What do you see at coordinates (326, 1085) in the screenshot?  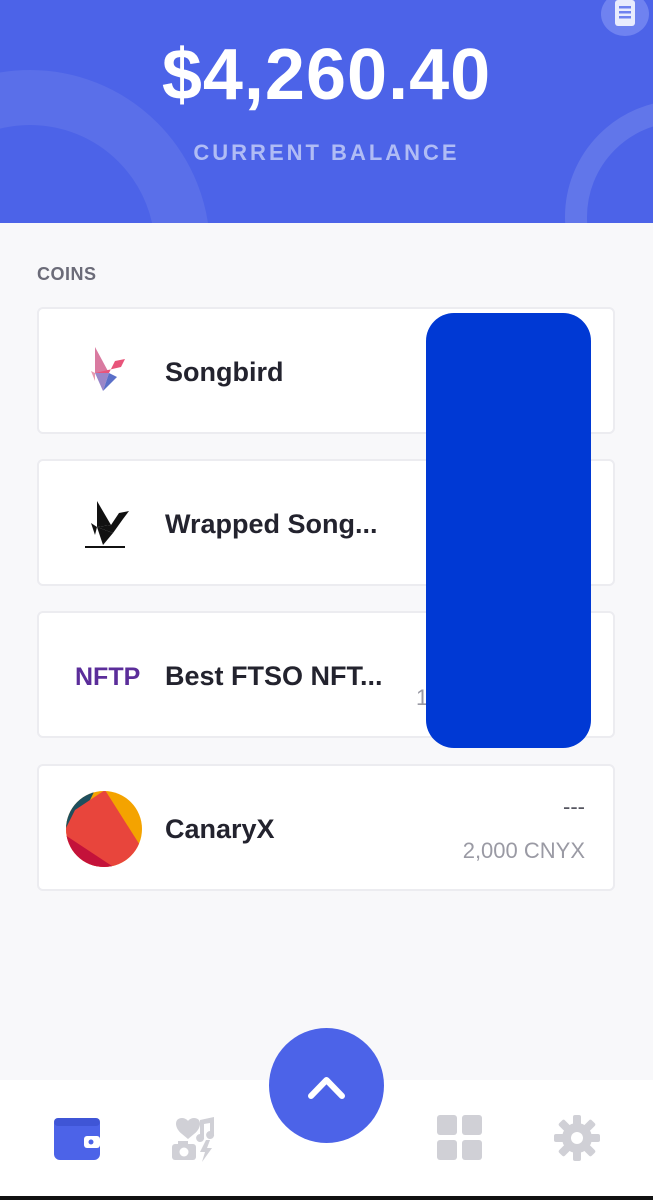 I see `chevron-up-icon` at bounding box center [326, 1085].